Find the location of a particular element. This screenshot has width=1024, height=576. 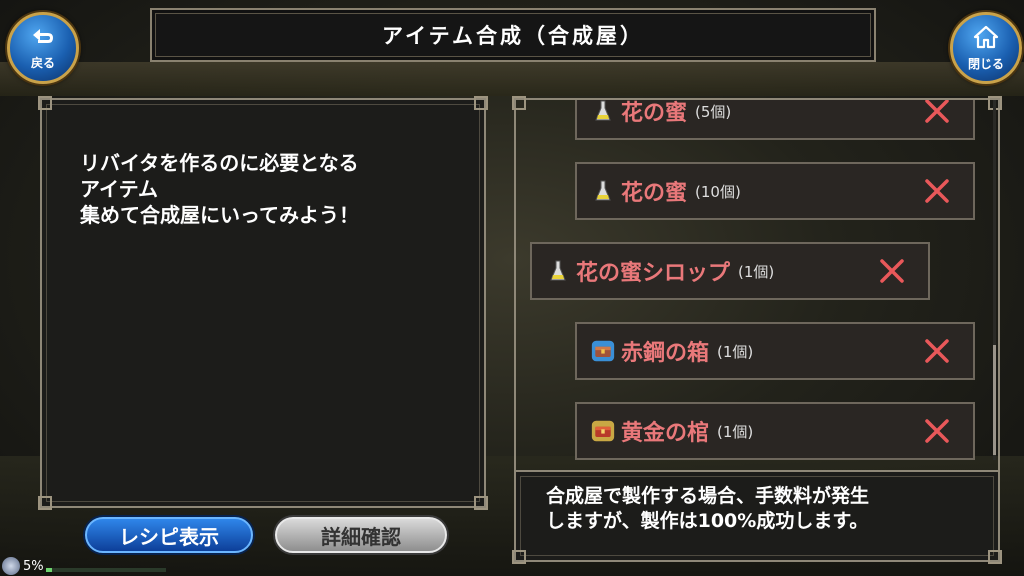

list-item: 花の蜜 (10個) is located at coordinates (775, 191).